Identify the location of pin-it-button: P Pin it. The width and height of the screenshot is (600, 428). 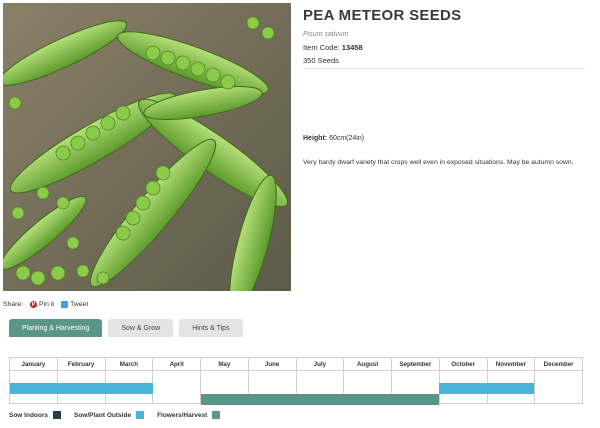
(42, 304).